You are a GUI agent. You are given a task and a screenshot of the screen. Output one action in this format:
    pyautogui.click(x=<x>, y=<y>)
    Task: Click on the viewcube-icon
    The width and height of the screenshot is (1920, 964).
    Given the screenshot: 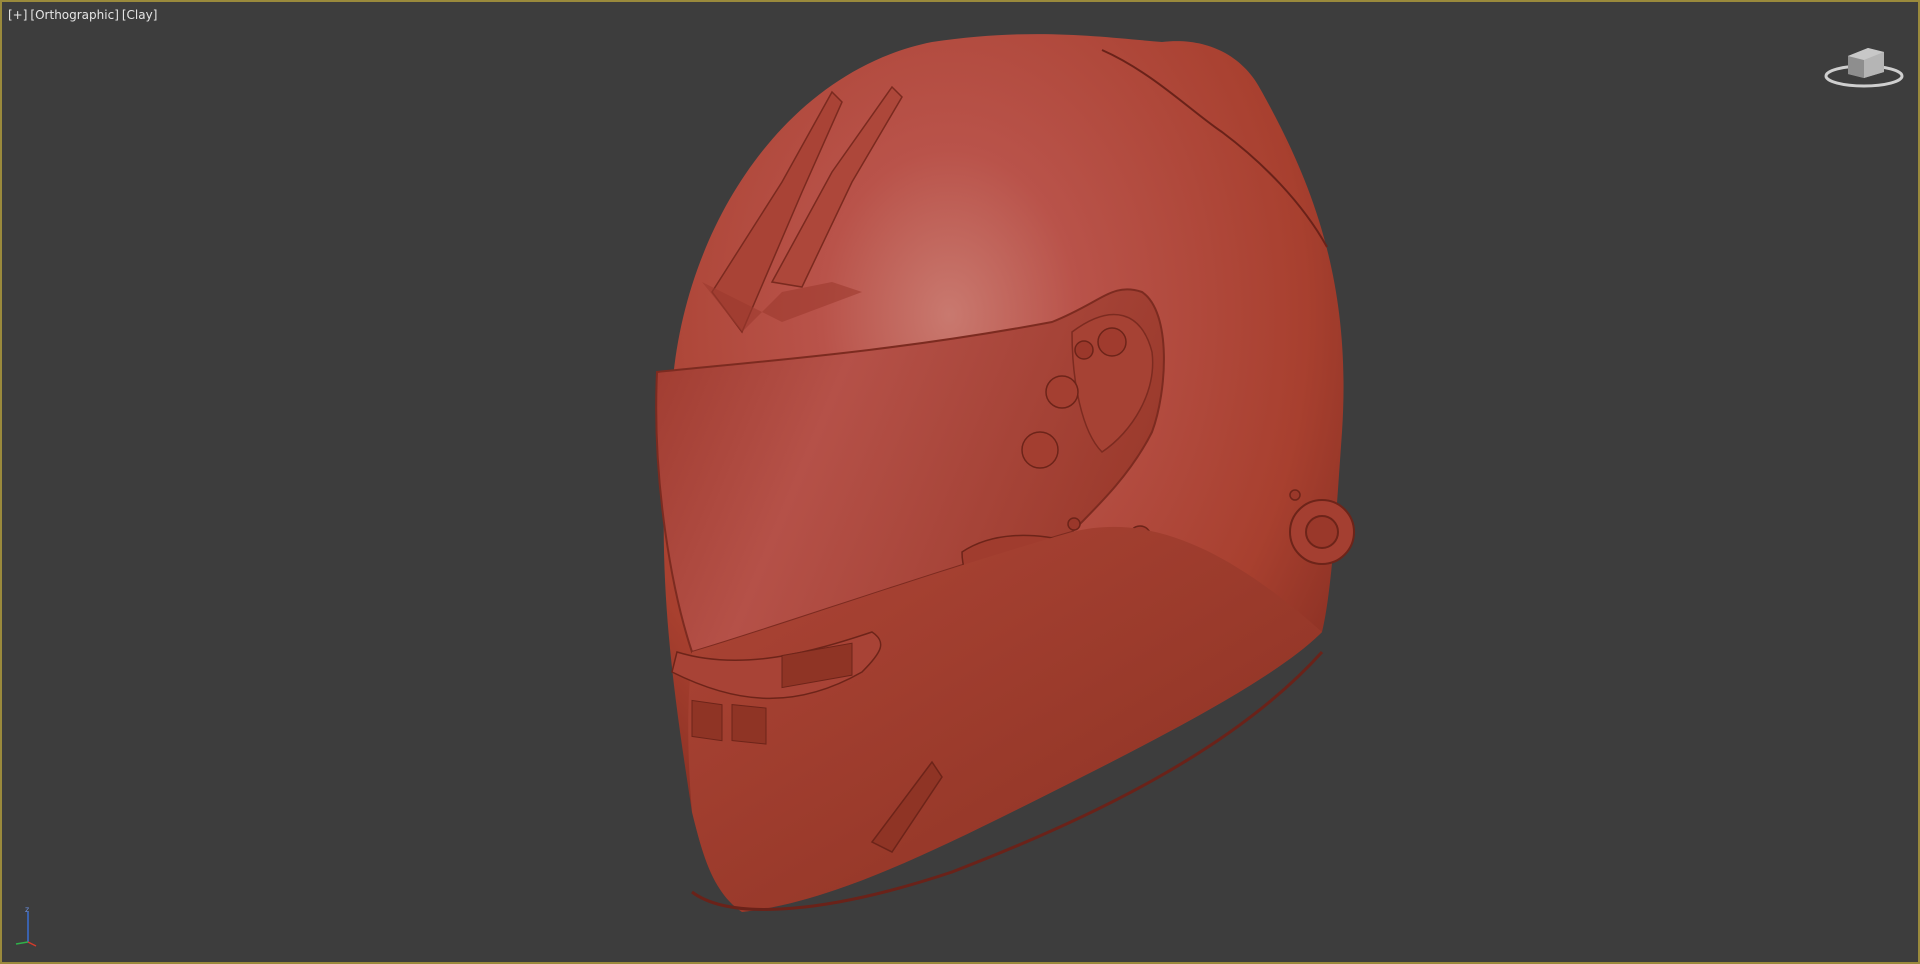 What is the action you would take?
    pyautogui.click(x=1864, y=68)
    